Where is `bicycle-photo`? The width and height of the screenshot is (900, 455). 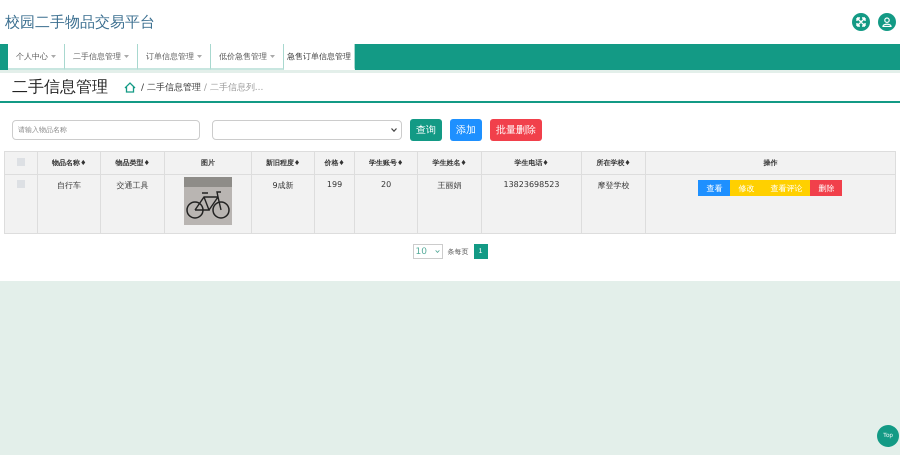 bicycle-photo is located at coordinates (208, 201).